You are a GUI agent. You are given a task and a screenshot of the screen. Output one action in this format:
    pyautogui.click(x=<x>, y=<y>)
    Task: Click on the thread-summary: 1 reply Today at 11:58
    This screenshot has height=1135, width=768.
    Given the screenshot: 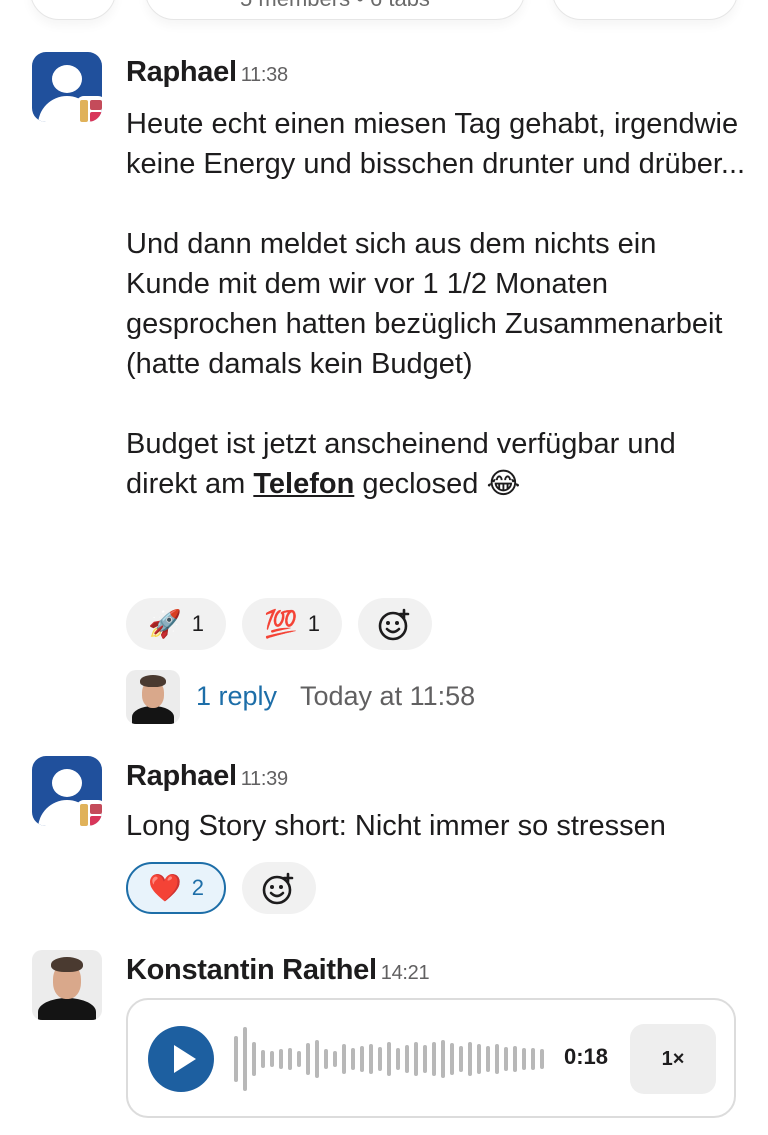 What is the action you would take?
    pyautogui.click(x=336, y=697)
    